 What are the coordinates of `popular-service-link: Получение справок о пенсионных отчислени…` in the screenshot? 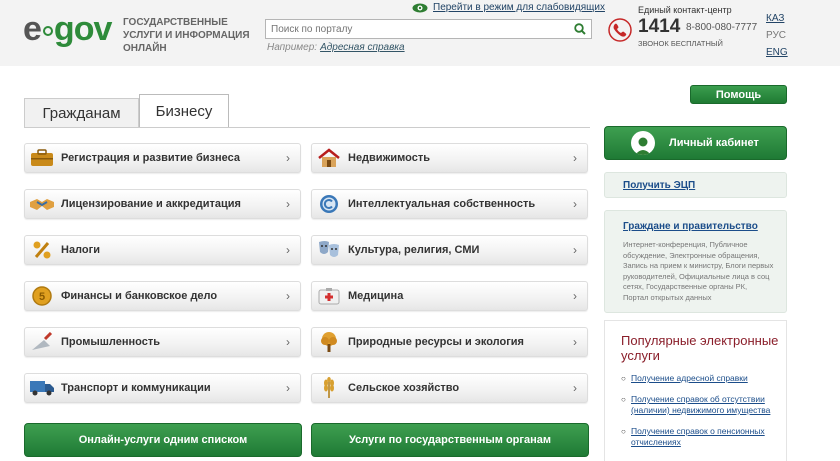 It's located at (706, 437).